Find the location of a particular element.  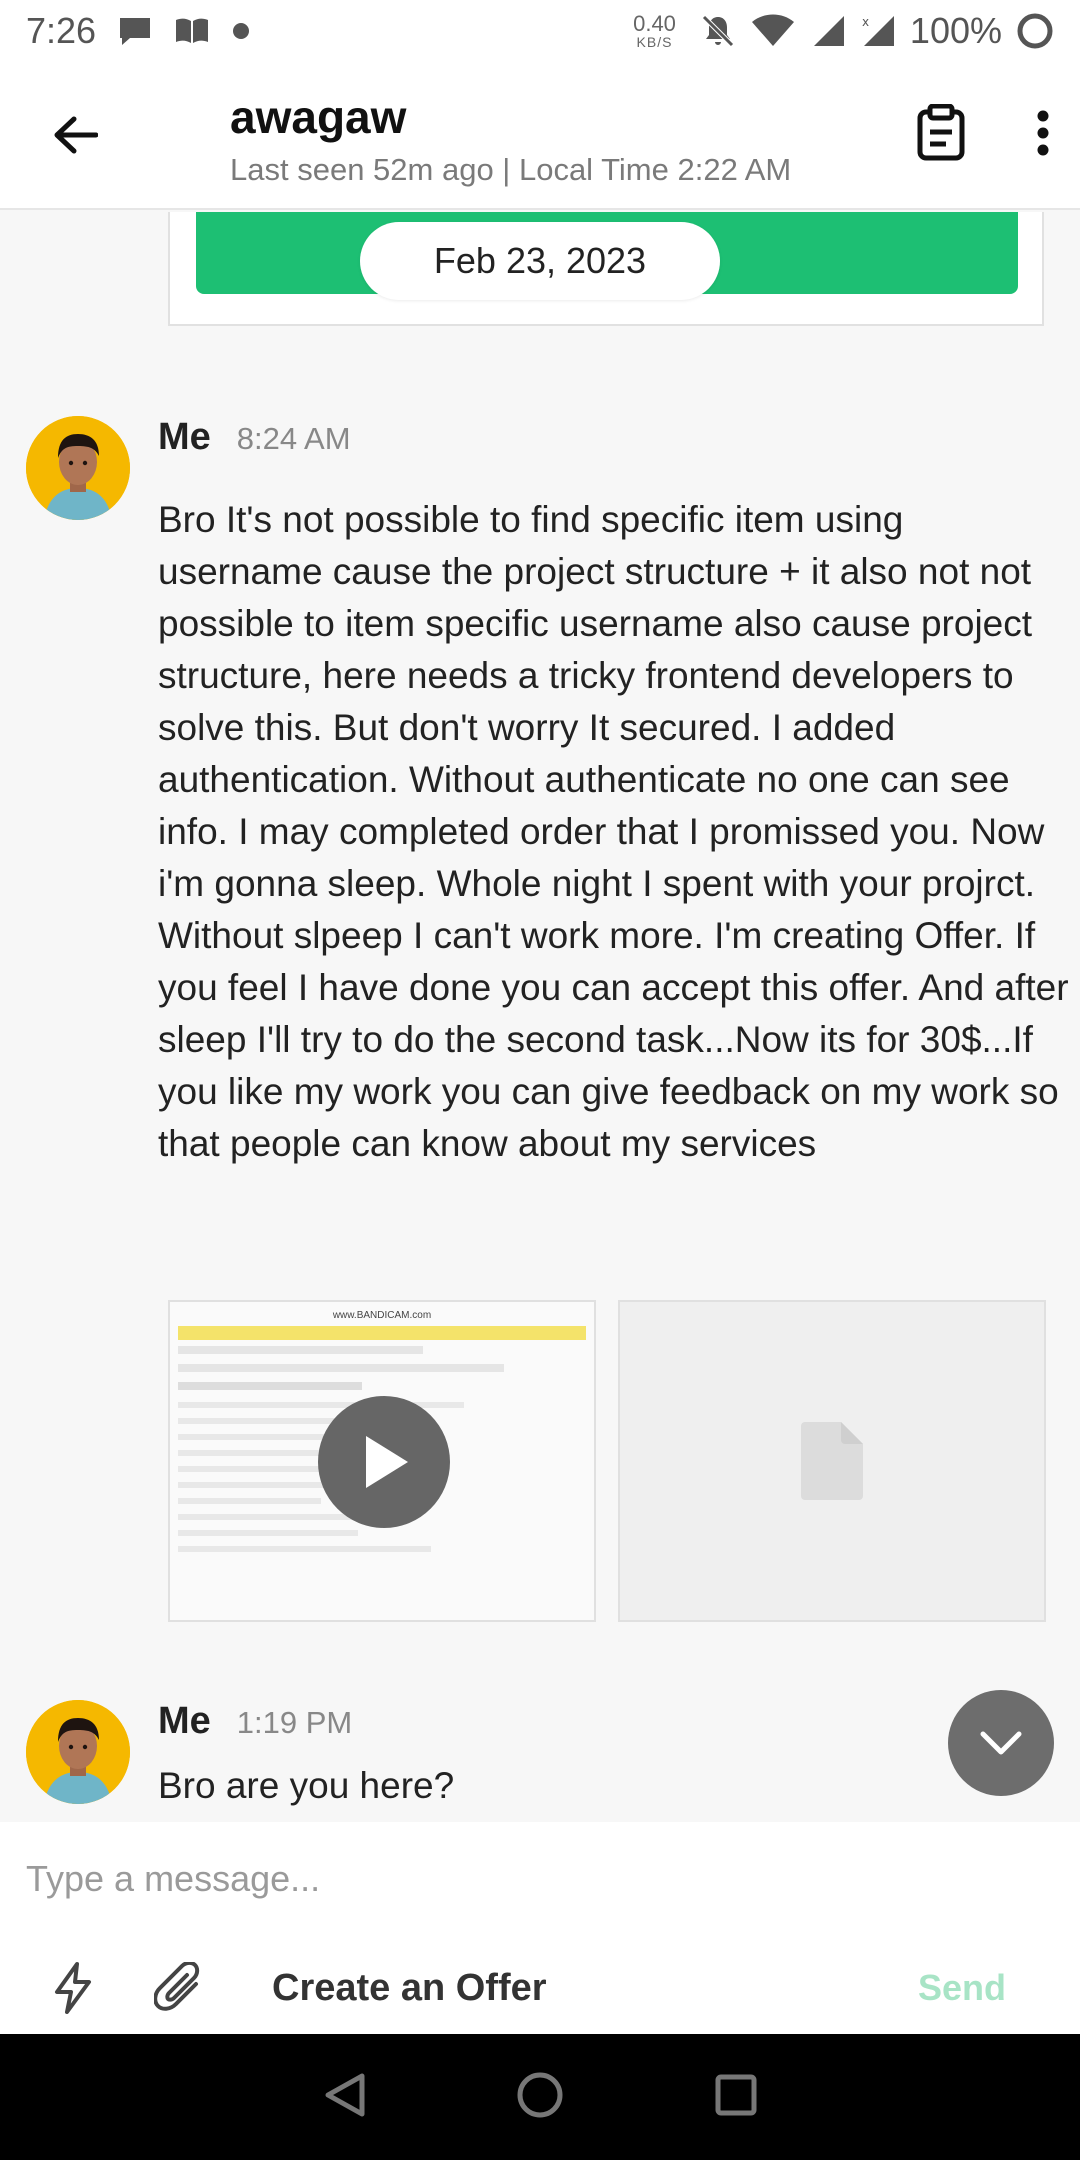

network-speed-unit: KB/S is located at coordinates (654, 42).